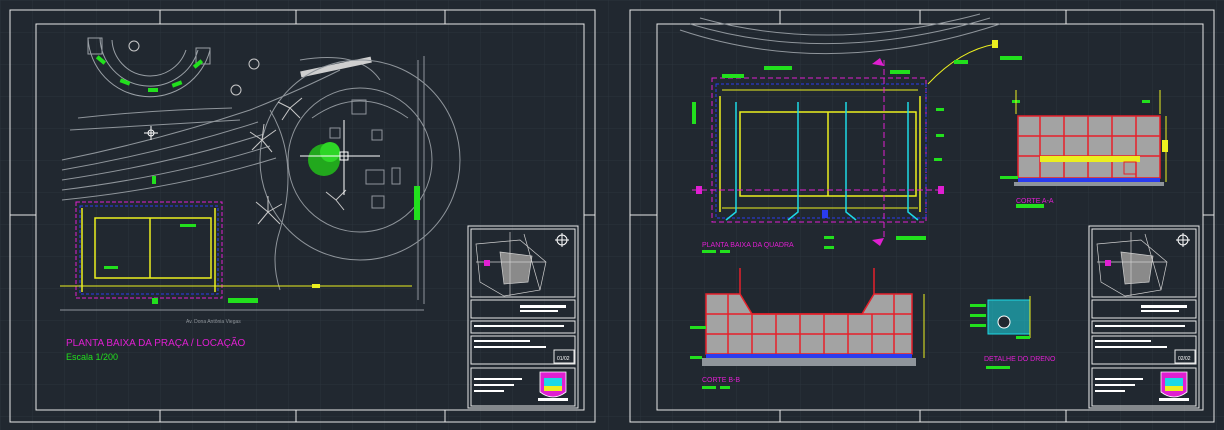 This screenshot has height=430, width=1224. What do you see at coordinates (1184, 359) in the screenshot?
I see `sheet-2-number: 02/02` at bounding box center [1184, 359].